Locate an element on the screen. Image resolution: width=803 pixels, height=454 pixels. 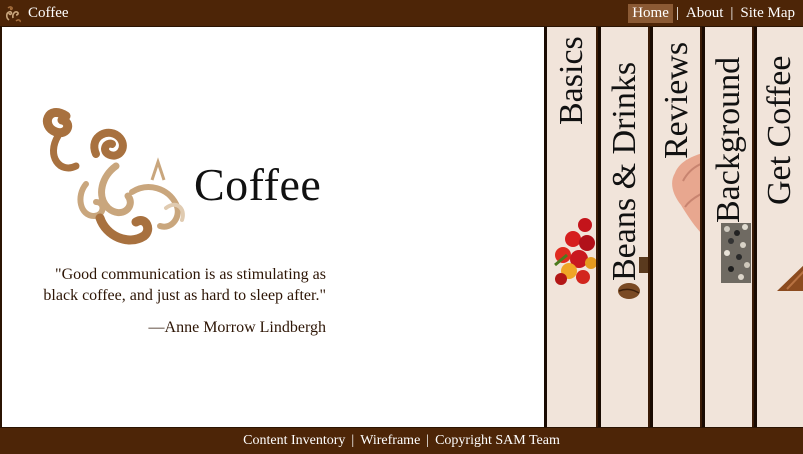
beans-texture-icon is located at coordinates (736, 253).